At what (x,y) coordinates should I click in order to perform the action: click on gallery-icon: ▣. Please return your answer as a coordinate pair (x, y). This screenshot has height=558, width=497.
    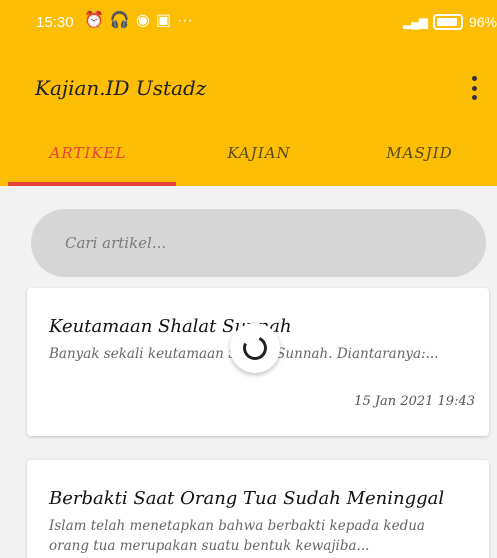
    Looking at the image, I should click on (163, 20).